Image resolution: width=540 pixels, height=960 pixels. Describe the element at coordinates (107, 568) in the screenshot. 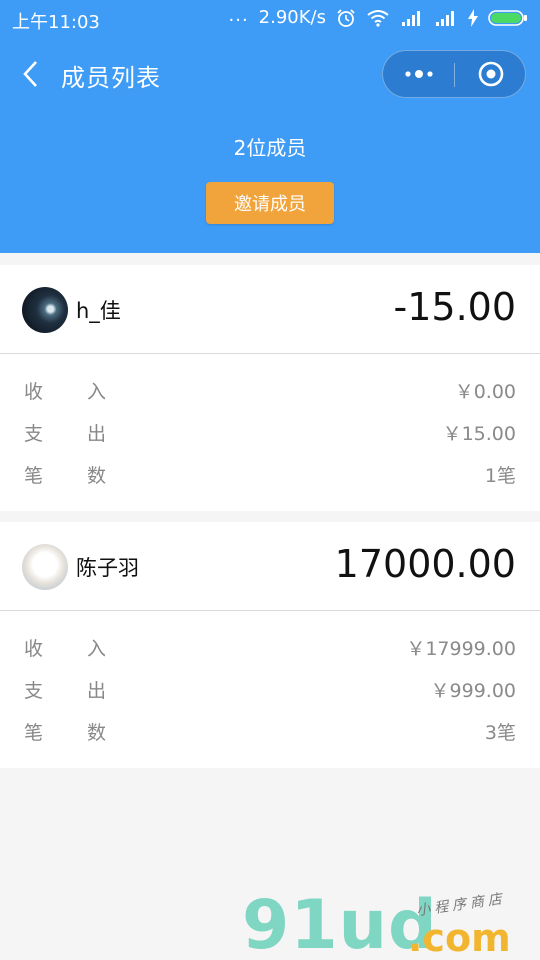

I see `member-name: 陈子羽` at that location.